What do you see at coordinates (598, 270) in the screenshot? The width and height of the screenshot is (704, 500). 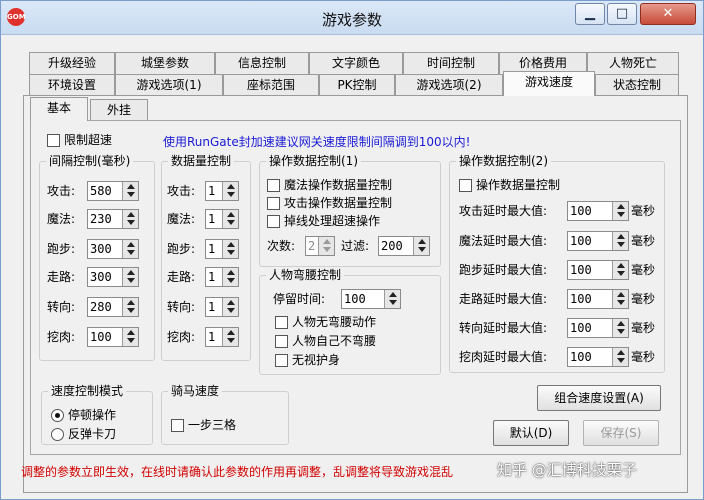 I see `run-delay-spinner: 100` at bounding box center [598, 270].